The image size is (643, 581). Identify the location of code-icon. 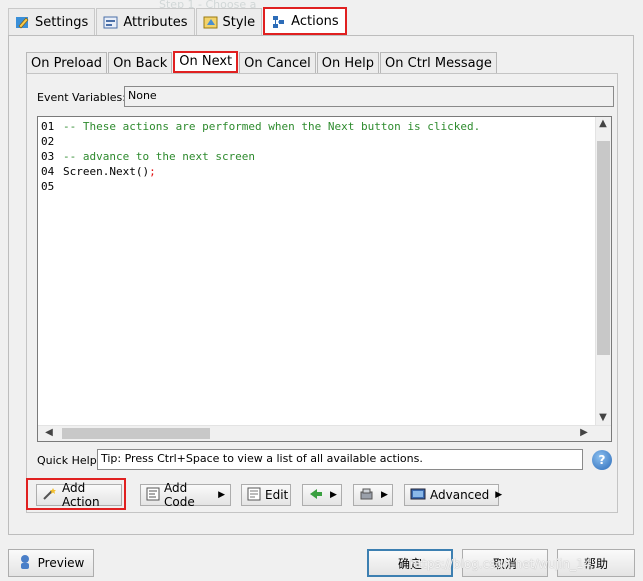
(153, 495).